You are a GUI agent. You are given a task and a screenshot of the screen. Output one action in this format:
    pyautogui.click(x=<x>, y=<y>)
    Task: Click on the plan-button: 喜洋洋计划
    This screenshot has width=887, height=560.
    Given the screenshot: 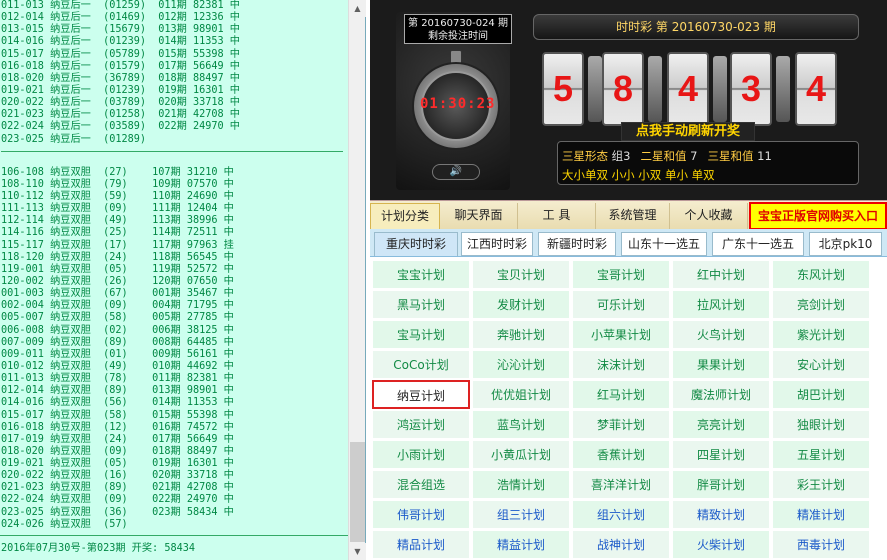 What is the action you would take?
    pyautogui.click(x=621, y=484)
    